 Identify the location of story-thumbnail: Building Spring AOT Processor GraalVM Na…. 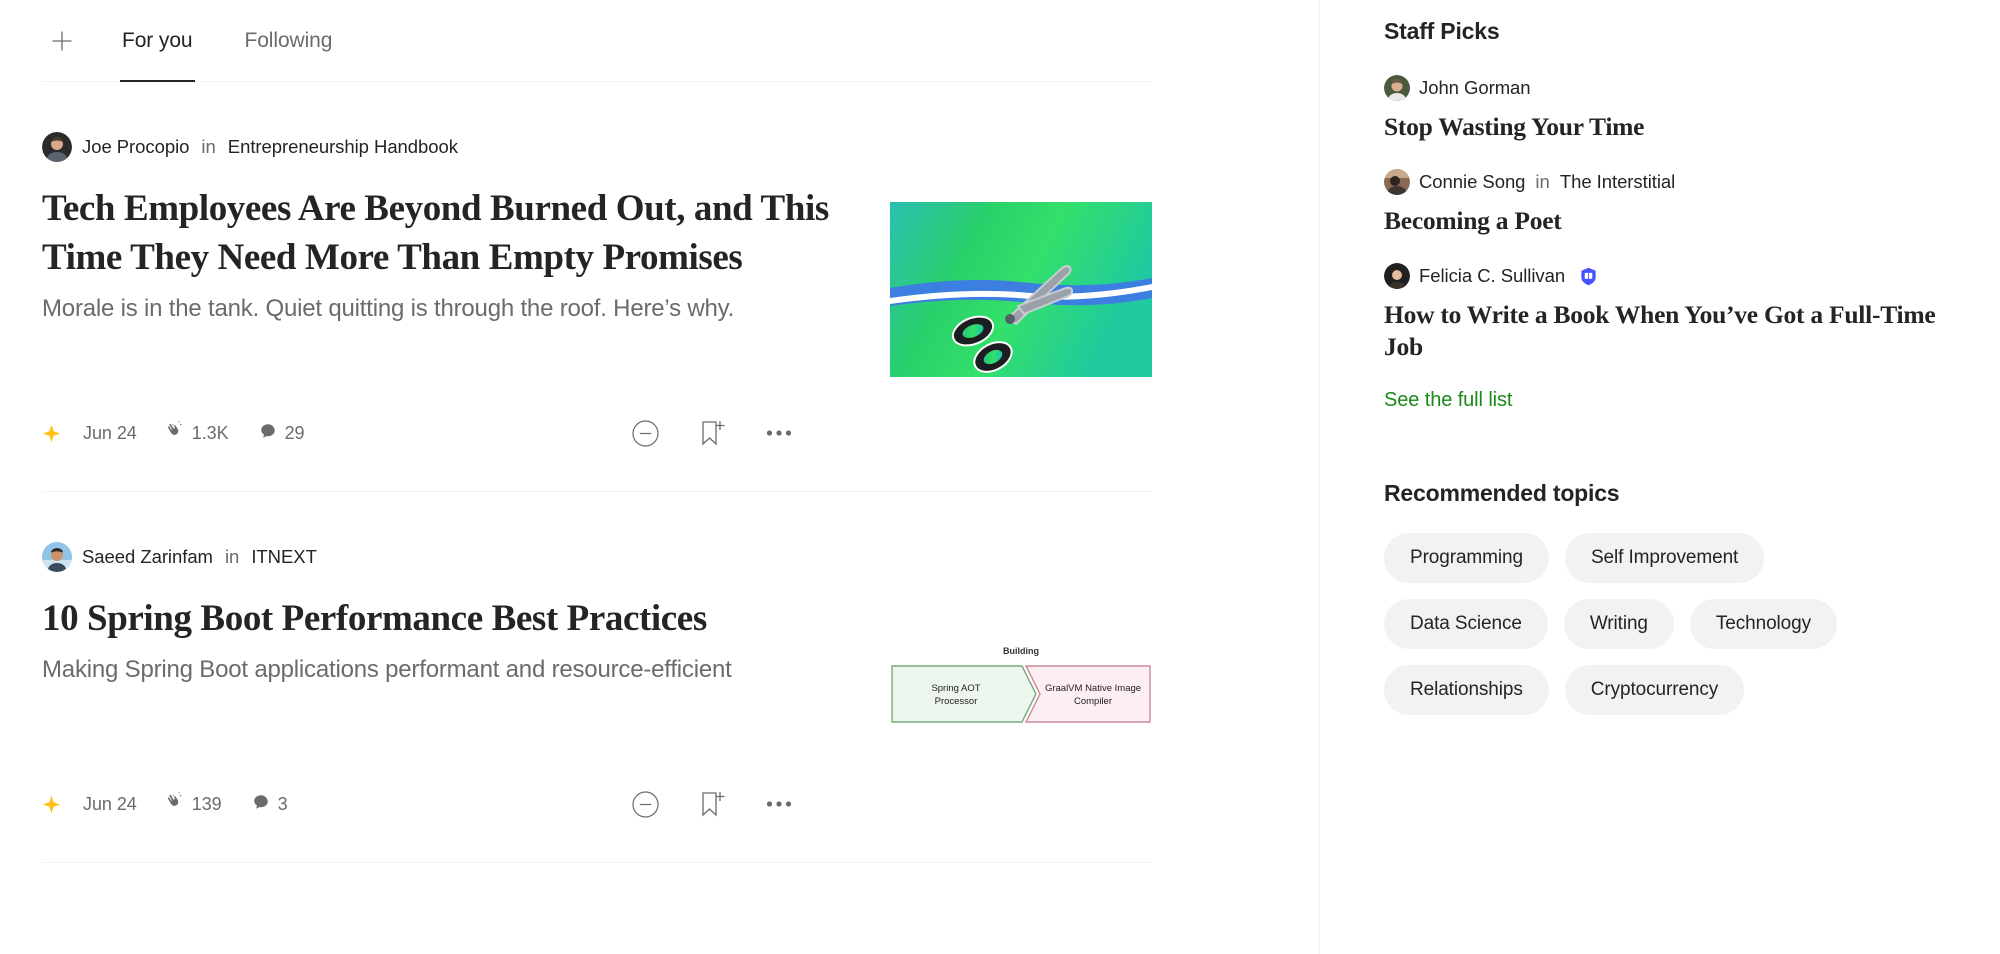
(1021, 693).